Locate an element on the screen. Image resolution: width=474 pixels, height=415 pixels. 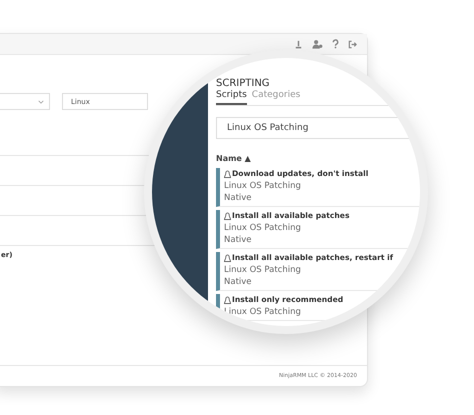
column-header: Name ▲ is located at coordinates (233, 158).